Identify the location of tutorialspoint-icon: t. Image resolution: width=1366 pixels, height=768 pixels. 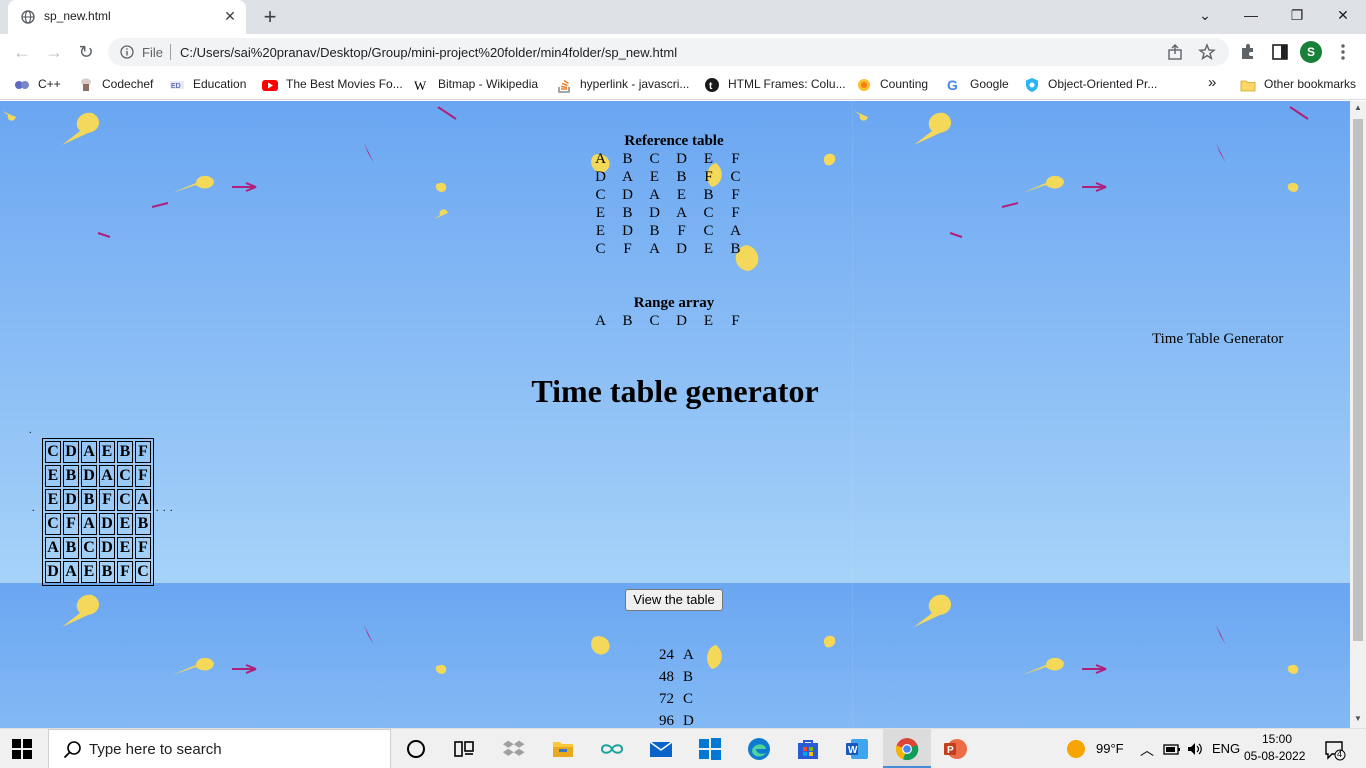
(712, 85).